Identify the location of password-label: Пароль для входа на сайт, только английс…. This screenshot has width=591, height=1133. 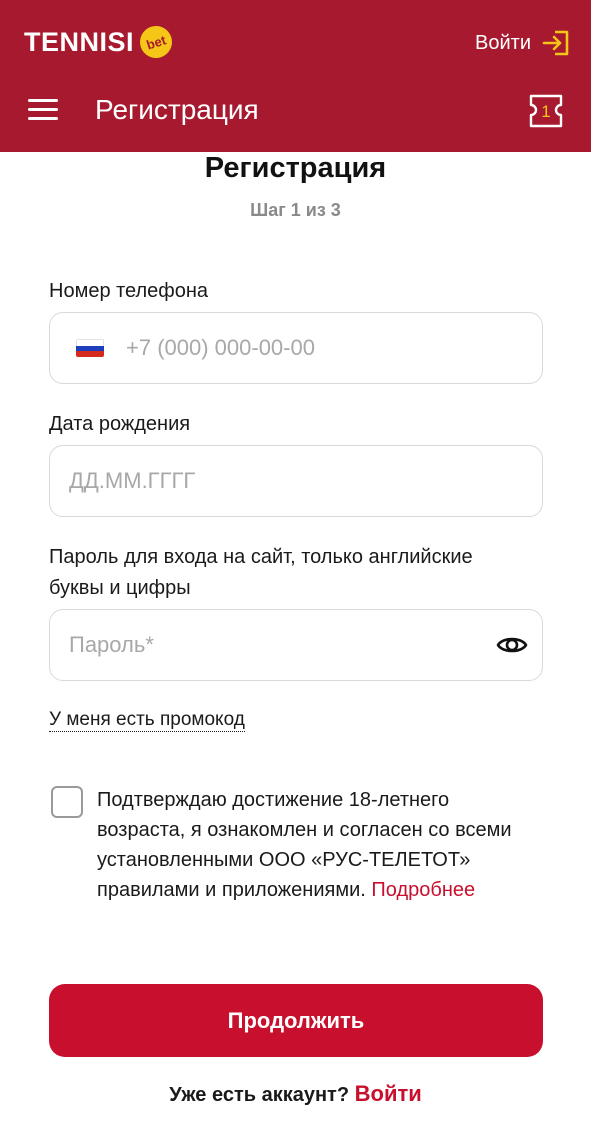
(261, 573).